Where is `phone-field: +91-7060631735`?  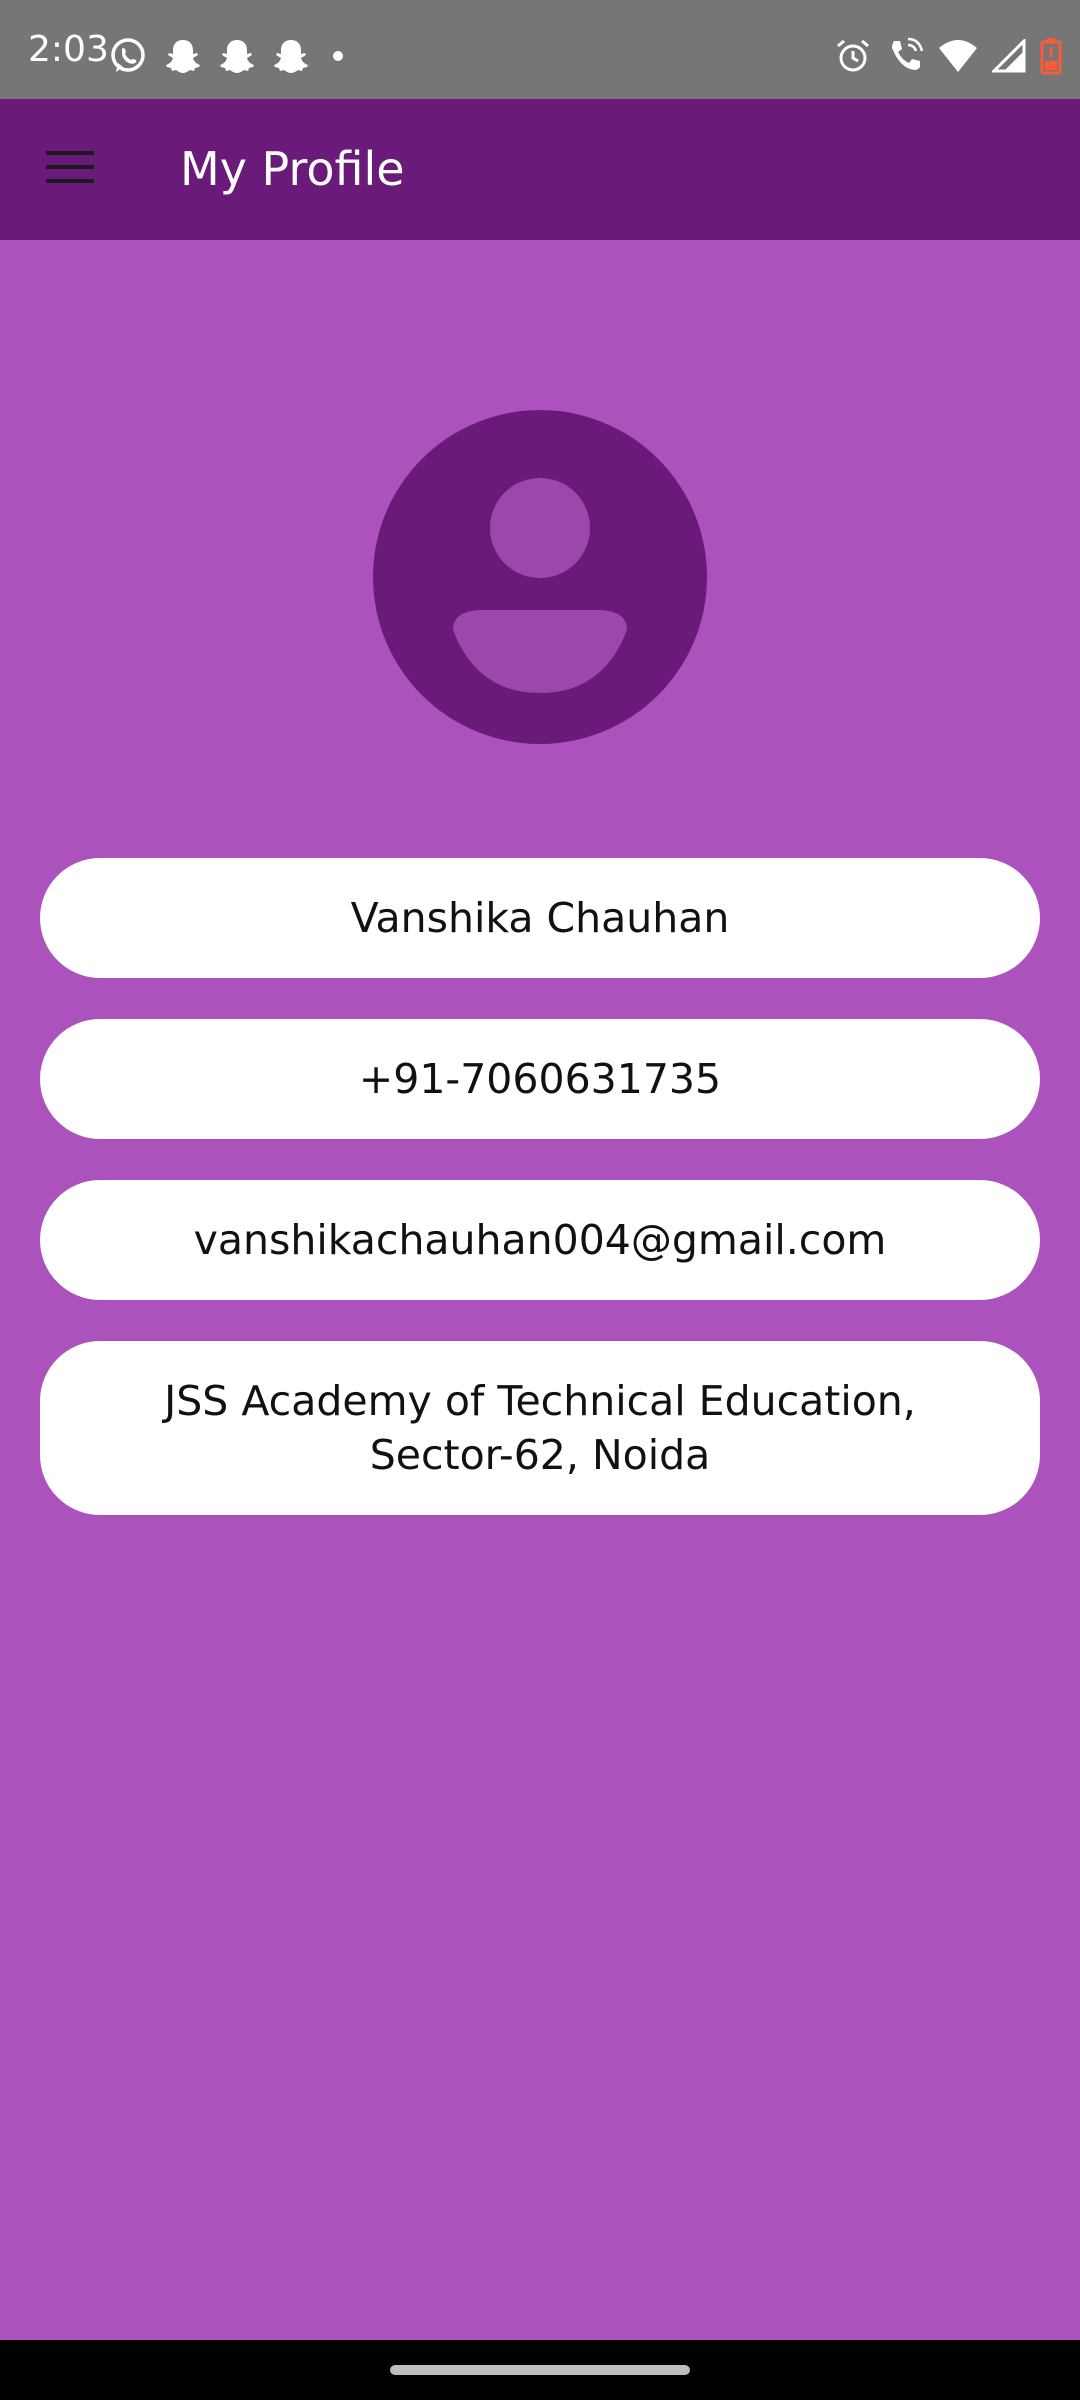
phone-field: +91-7060631735 is located at coordinates (540, 1079).